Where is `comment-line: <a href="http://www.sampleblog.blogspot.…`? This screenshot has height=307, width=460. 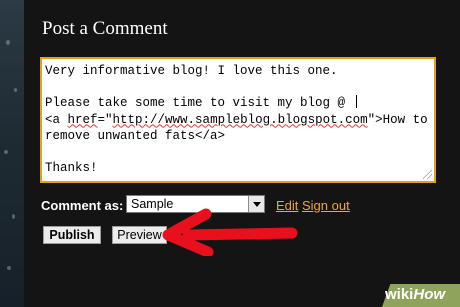 comment-line: <a href="http://www.sampleblog.blogspot.… is located at coordinates (238, 120).